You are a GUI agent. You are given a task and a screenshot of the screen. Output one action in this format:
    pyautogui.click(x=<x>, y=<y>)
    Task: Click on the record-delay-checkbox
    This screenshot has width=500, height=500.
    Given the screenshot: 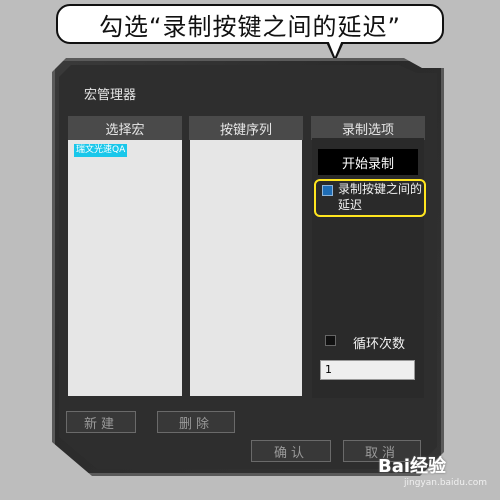 What is the action you would take?
    pyautogui.click(x=327, y=190)
    